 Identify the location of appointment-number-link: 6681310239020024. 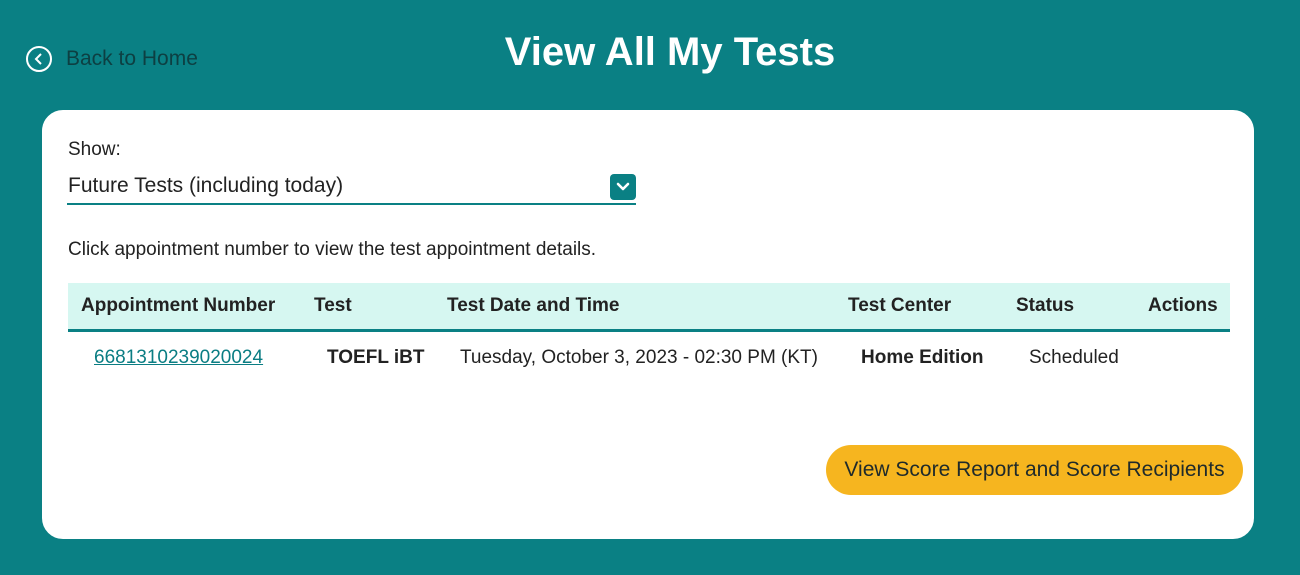
(178, 358).